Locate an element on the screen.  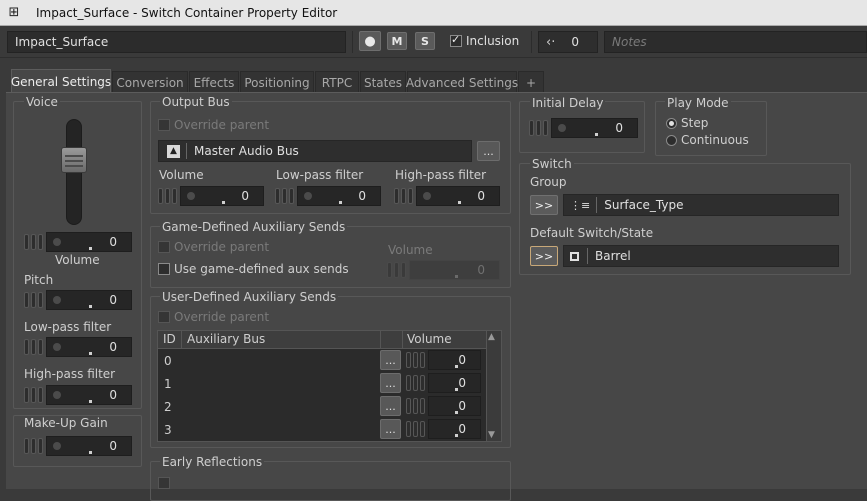
game-aux-volume-slider: 0 is located at coordinates (443, 270).